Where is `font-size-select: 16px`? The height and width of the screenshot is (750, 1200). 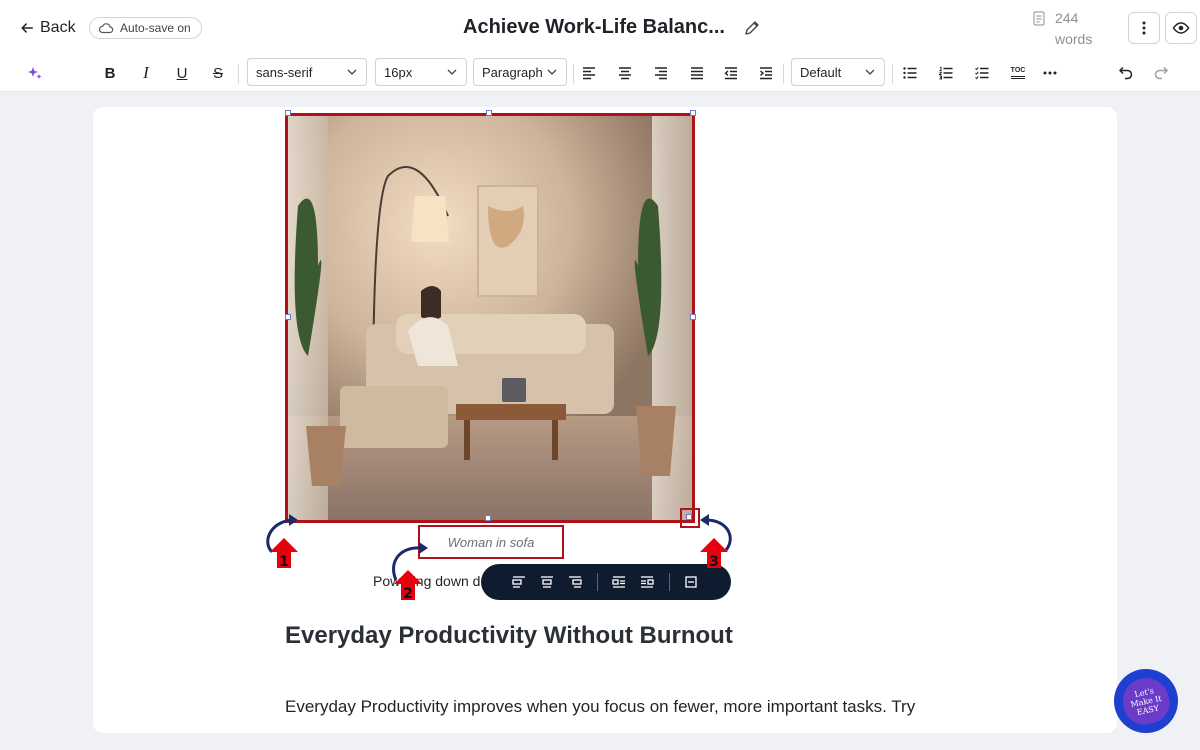
font-size-select: 16px is located at coordinates (421, 72).